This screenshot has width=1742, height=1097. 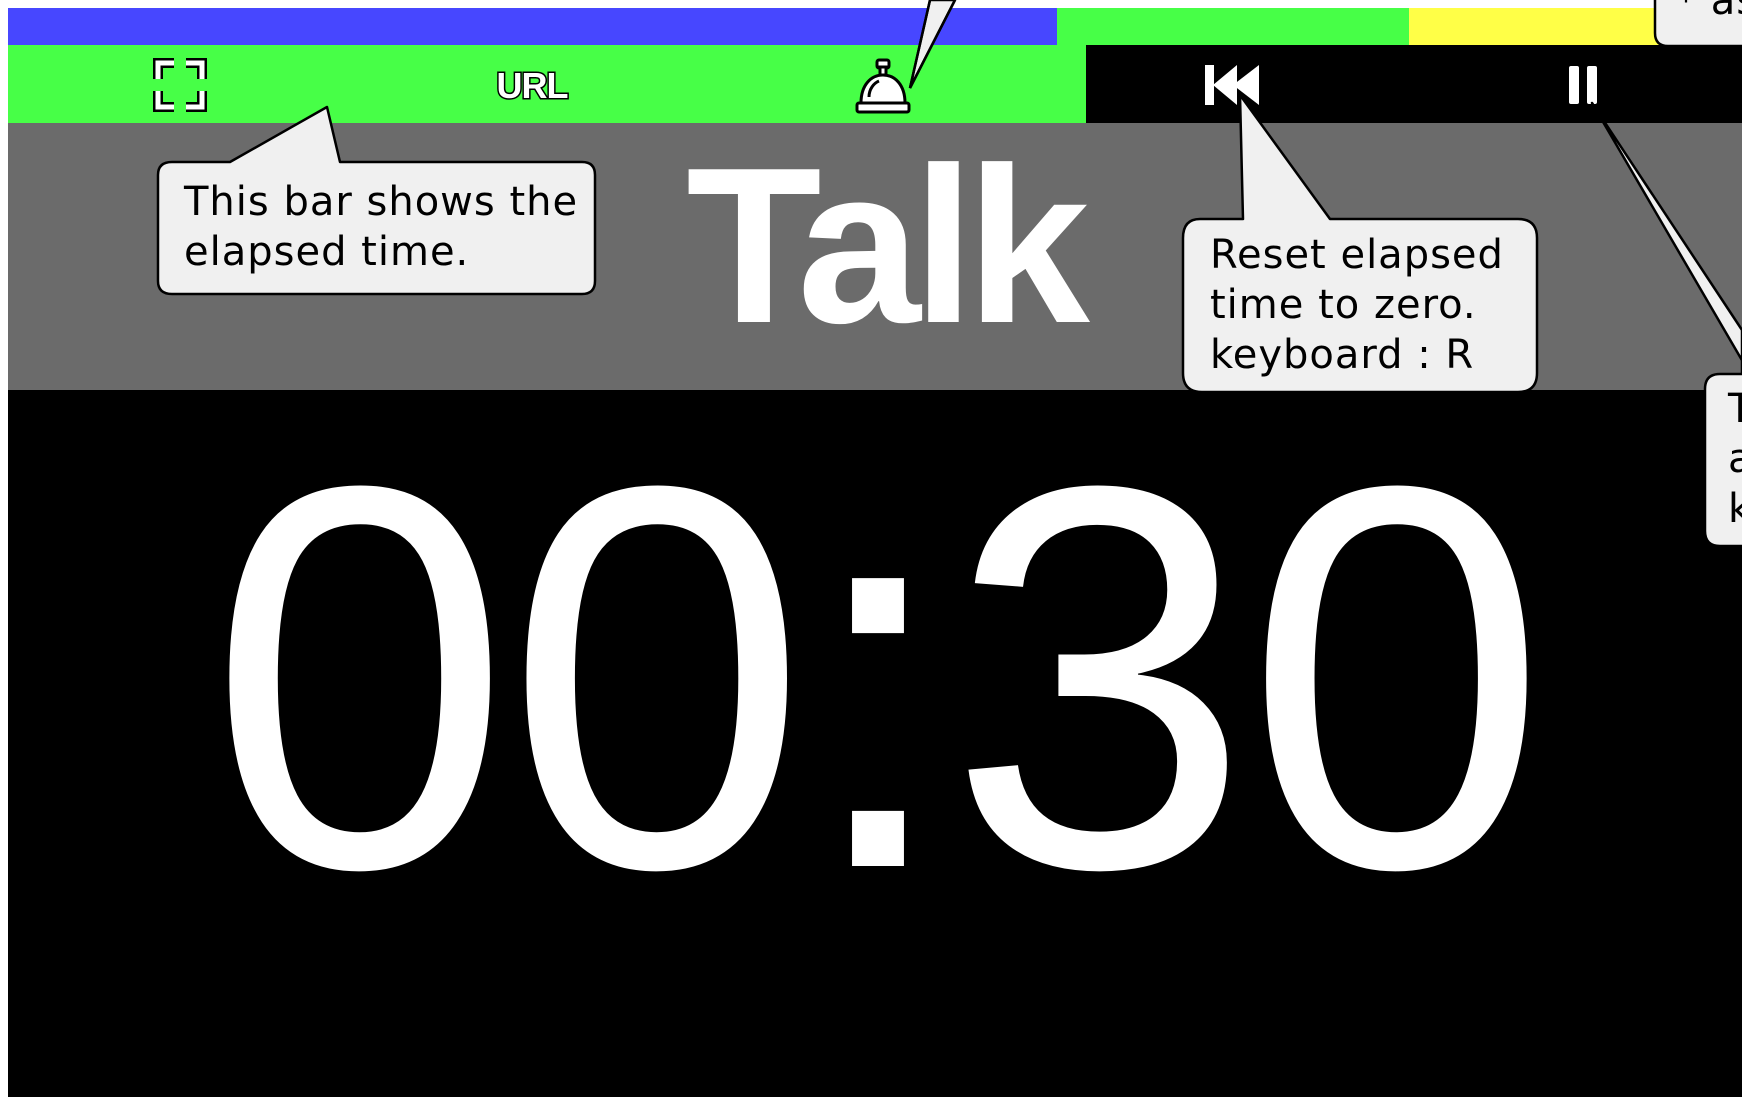 What do you see at coordinates (1735, 459) in the screenshot?
I see `pause-callout-text: T a k` at bounding box center [1735, 459].